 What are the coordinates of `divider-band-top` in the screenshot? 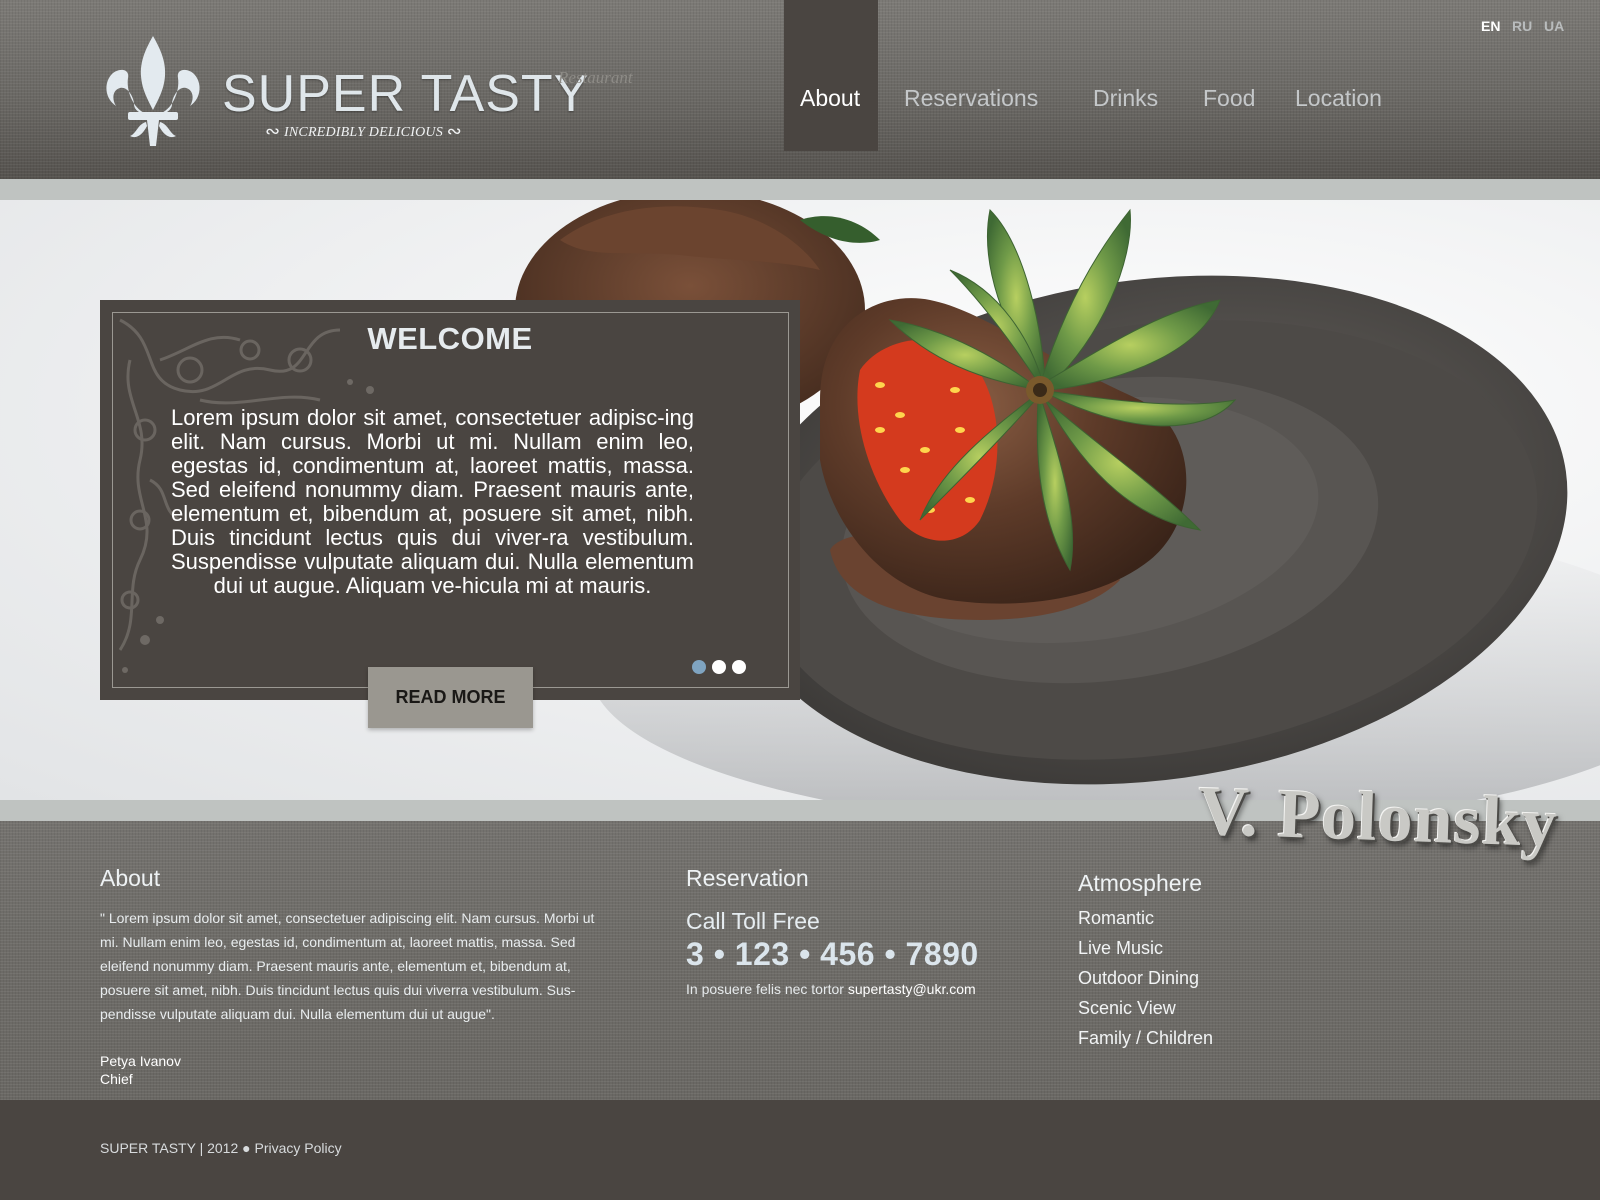 It's located at (800, 189).